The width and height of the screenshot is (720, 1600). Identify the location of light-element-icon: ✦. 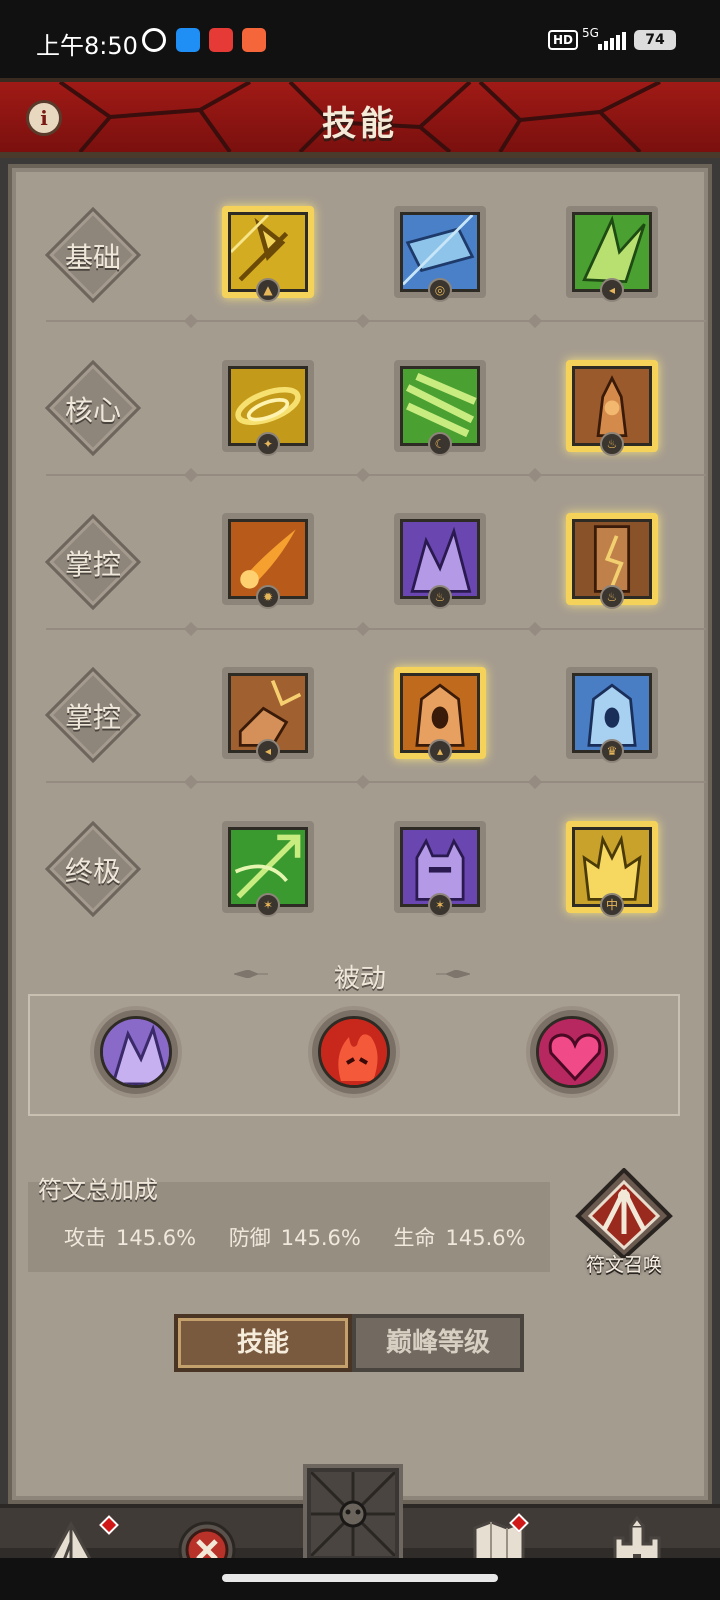
(268, 444).